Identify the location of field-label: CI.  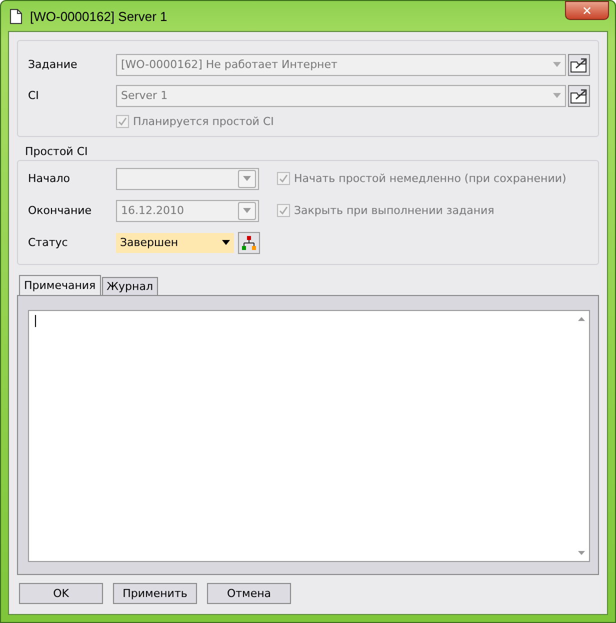
(34, 95).